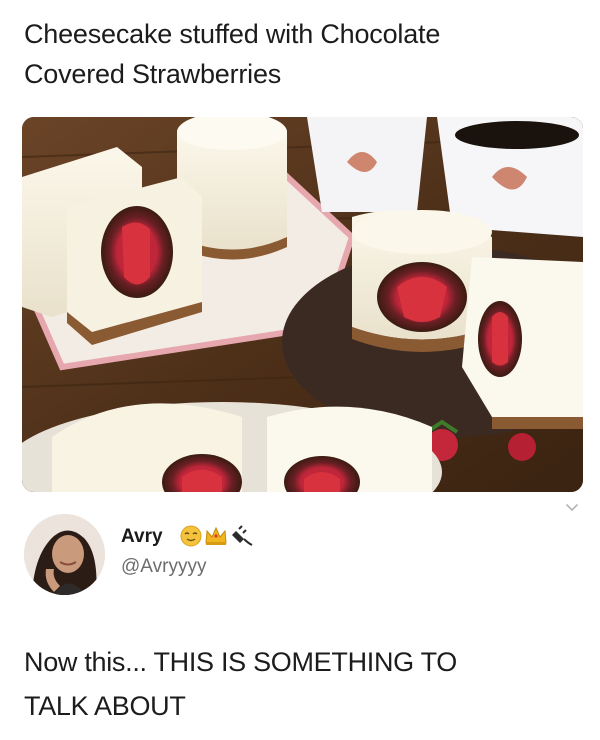 The image size is (600, 740). Describe the element at coordinates (232, 34) in the screenshot. I see `caption-line-1: Cheesecake stuffed with Chocolate` at that location.